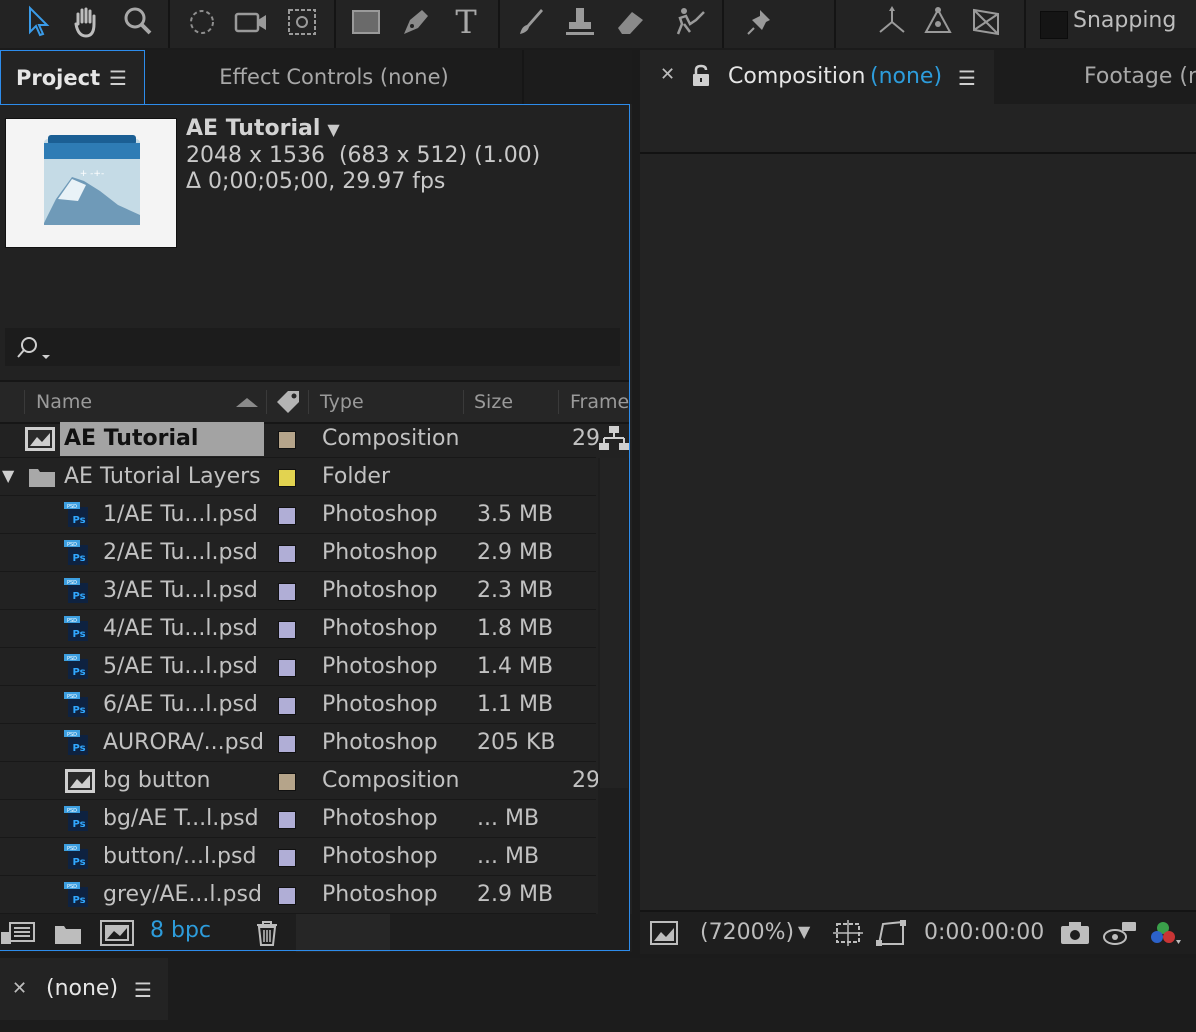  I want to click on viewer-controls: (7200%) ▼ 0:00:00:00, so click(918, 932).